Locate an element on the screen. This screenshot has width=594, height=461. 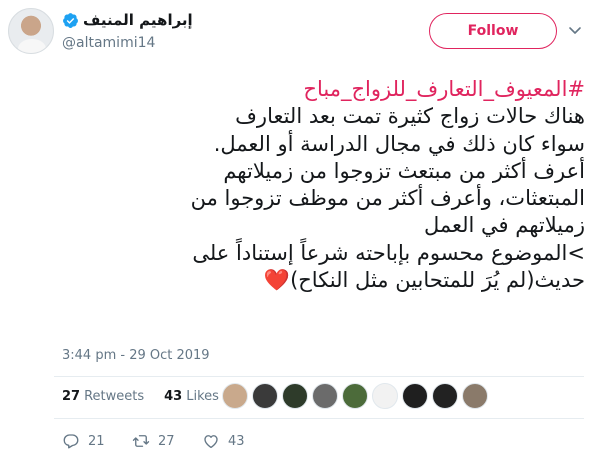
retweet-icon is located at coordinates (141, 441).